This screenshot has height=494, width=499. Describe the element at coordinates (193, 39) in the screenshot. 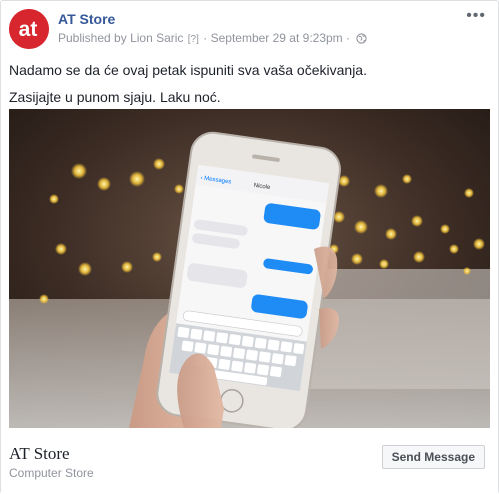

I see `help-icon: [?]` at that location.